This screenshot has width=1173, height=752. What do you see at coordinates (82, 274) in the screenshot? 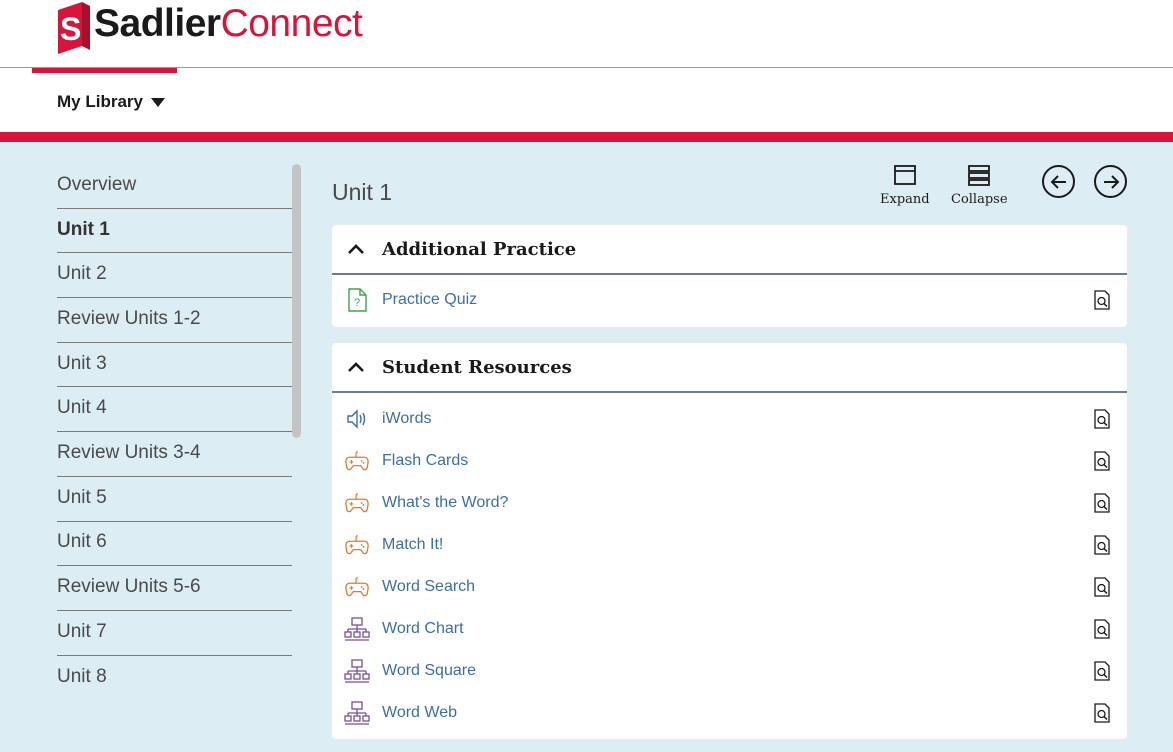
I see `sidebar-item-label: Unit 2` at bounding box center [82, 274].